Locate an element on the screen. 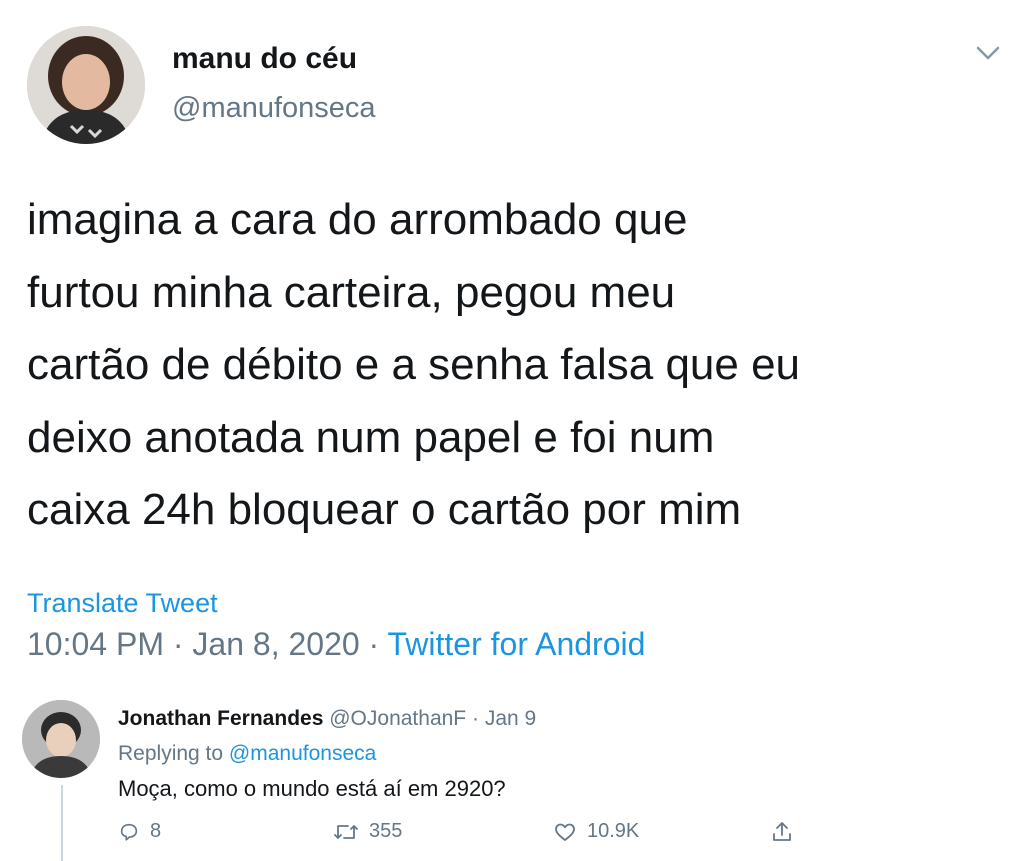 The height and width of the screenshot is (861, 1024). tweet-source-link: Twitter for Android is located at coordinates (517, 644).